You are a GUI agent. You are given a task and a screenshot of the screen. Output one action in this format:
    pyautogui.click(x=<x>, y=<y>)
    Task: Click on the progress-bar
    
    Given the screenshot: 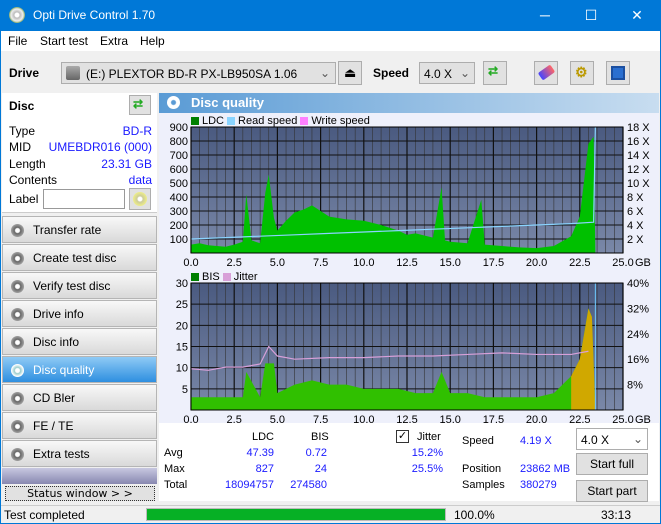 What is the action you would take?
    pyautogui.click(x=296, y=514)
    